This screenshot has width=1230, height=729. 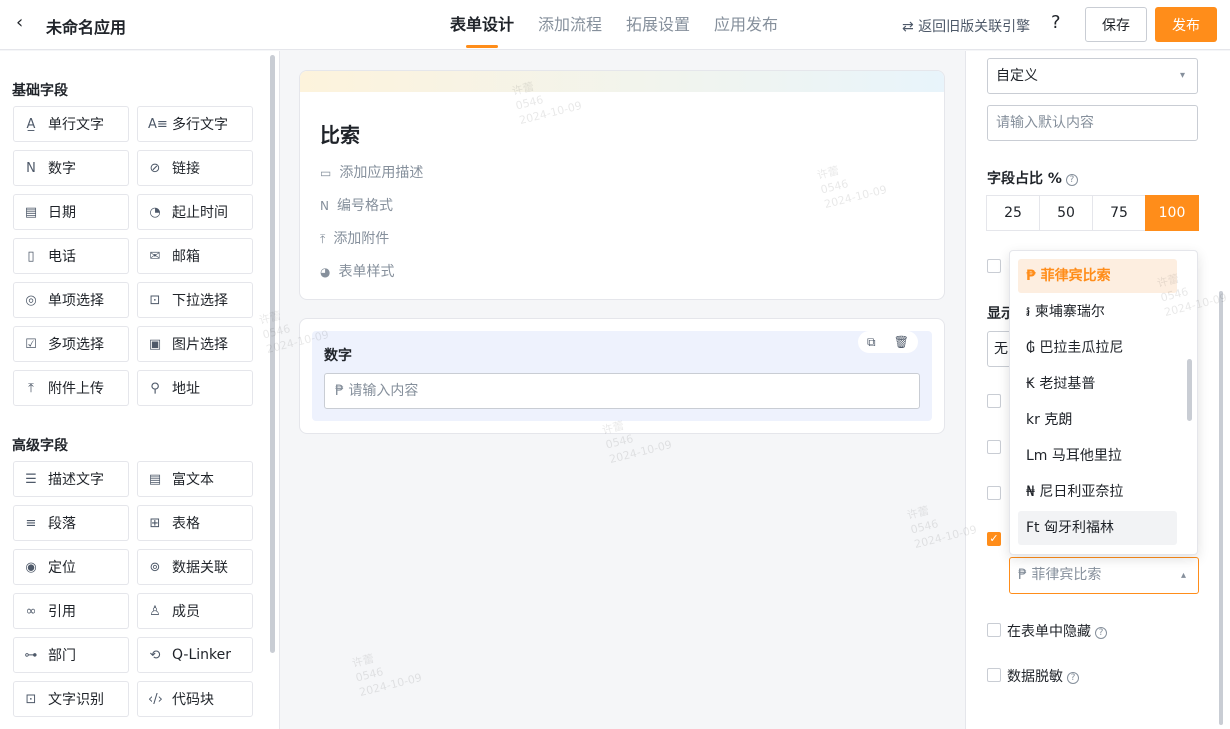 I want to click on field-attachment-button: ⤒ 附件上传, so click(x=71, y=388).